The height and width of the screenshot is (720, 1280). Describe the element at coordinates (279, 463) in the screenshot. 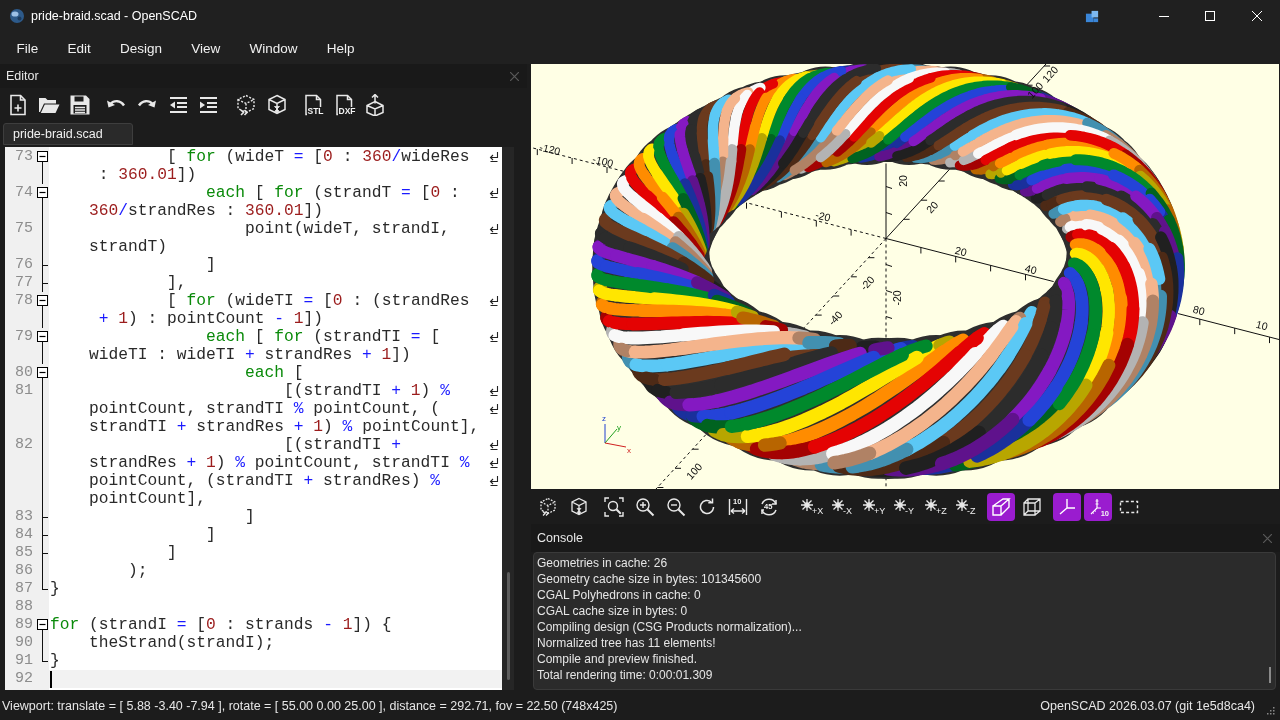

I see `code-line: strandRes + 1) % pointCount, strandTI %` at that location.